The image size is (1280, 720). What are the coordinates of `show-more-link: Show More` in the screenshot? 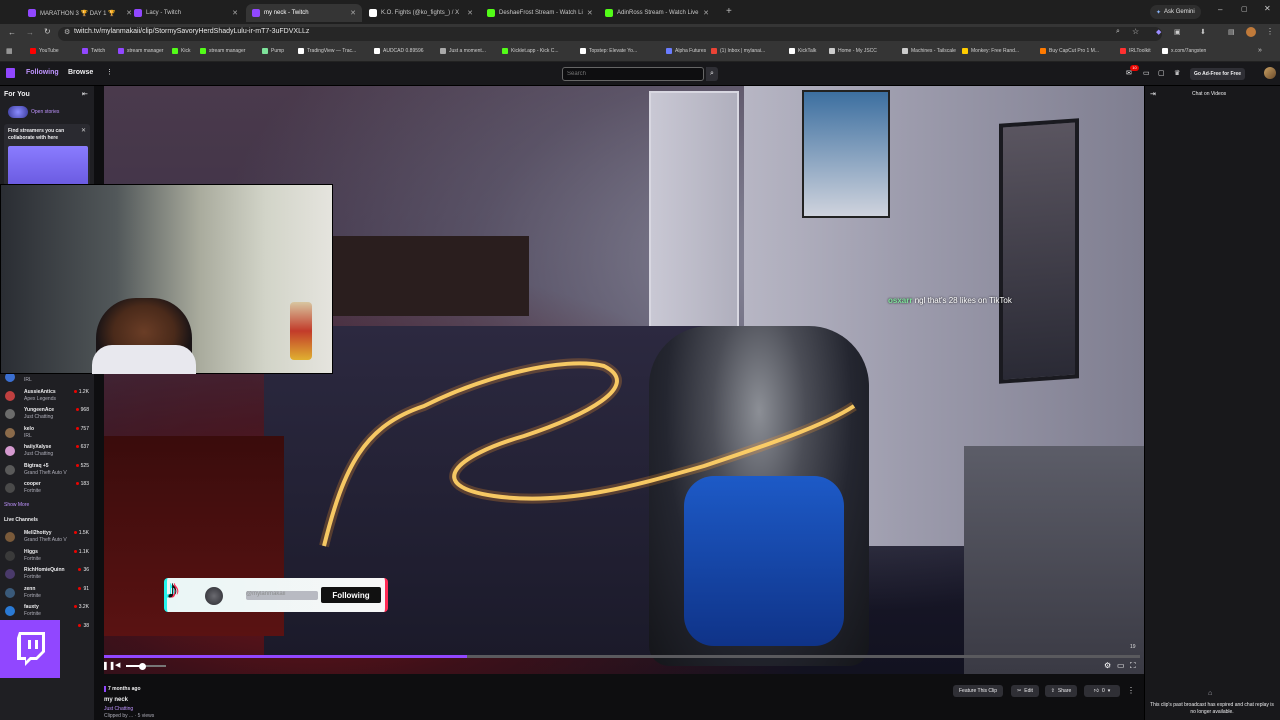 It's located at (16, 505).